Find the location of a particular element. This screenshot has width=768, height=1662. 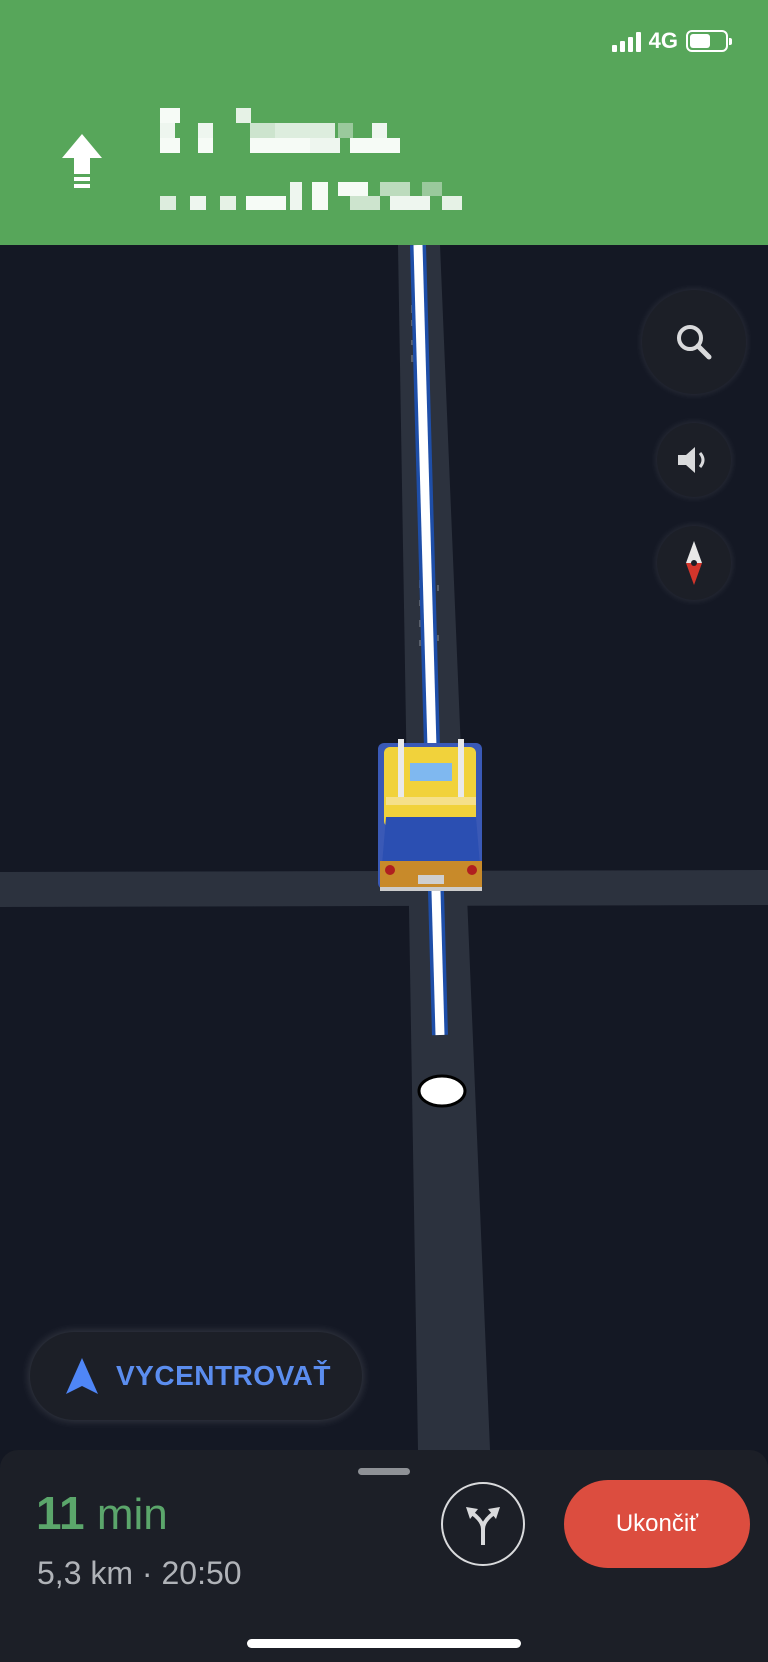

battery-icon is located at coordinates (709, 41).